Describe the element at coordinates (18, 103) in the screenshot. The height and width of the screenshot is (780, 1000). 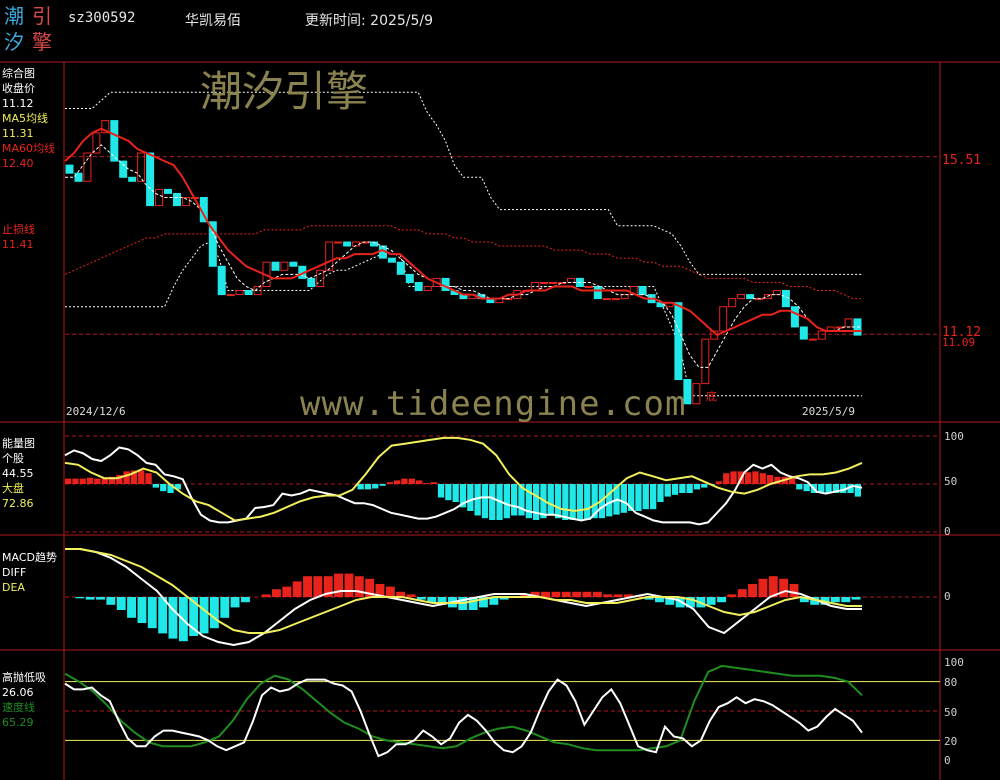
I see `legend-value: 11.12` at that location.